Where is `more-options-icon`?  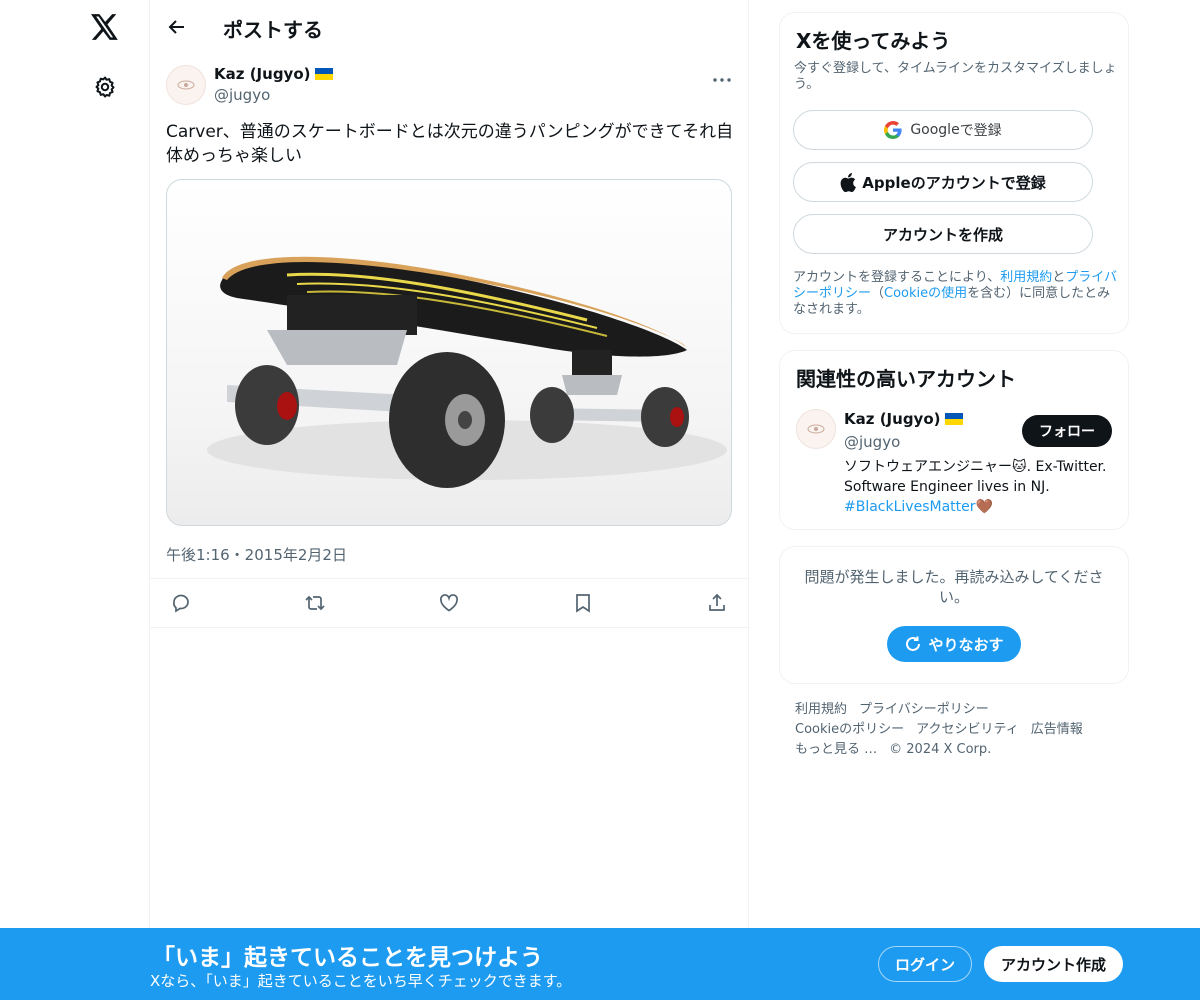
more-options-icon is located at coordinates (722, 80).